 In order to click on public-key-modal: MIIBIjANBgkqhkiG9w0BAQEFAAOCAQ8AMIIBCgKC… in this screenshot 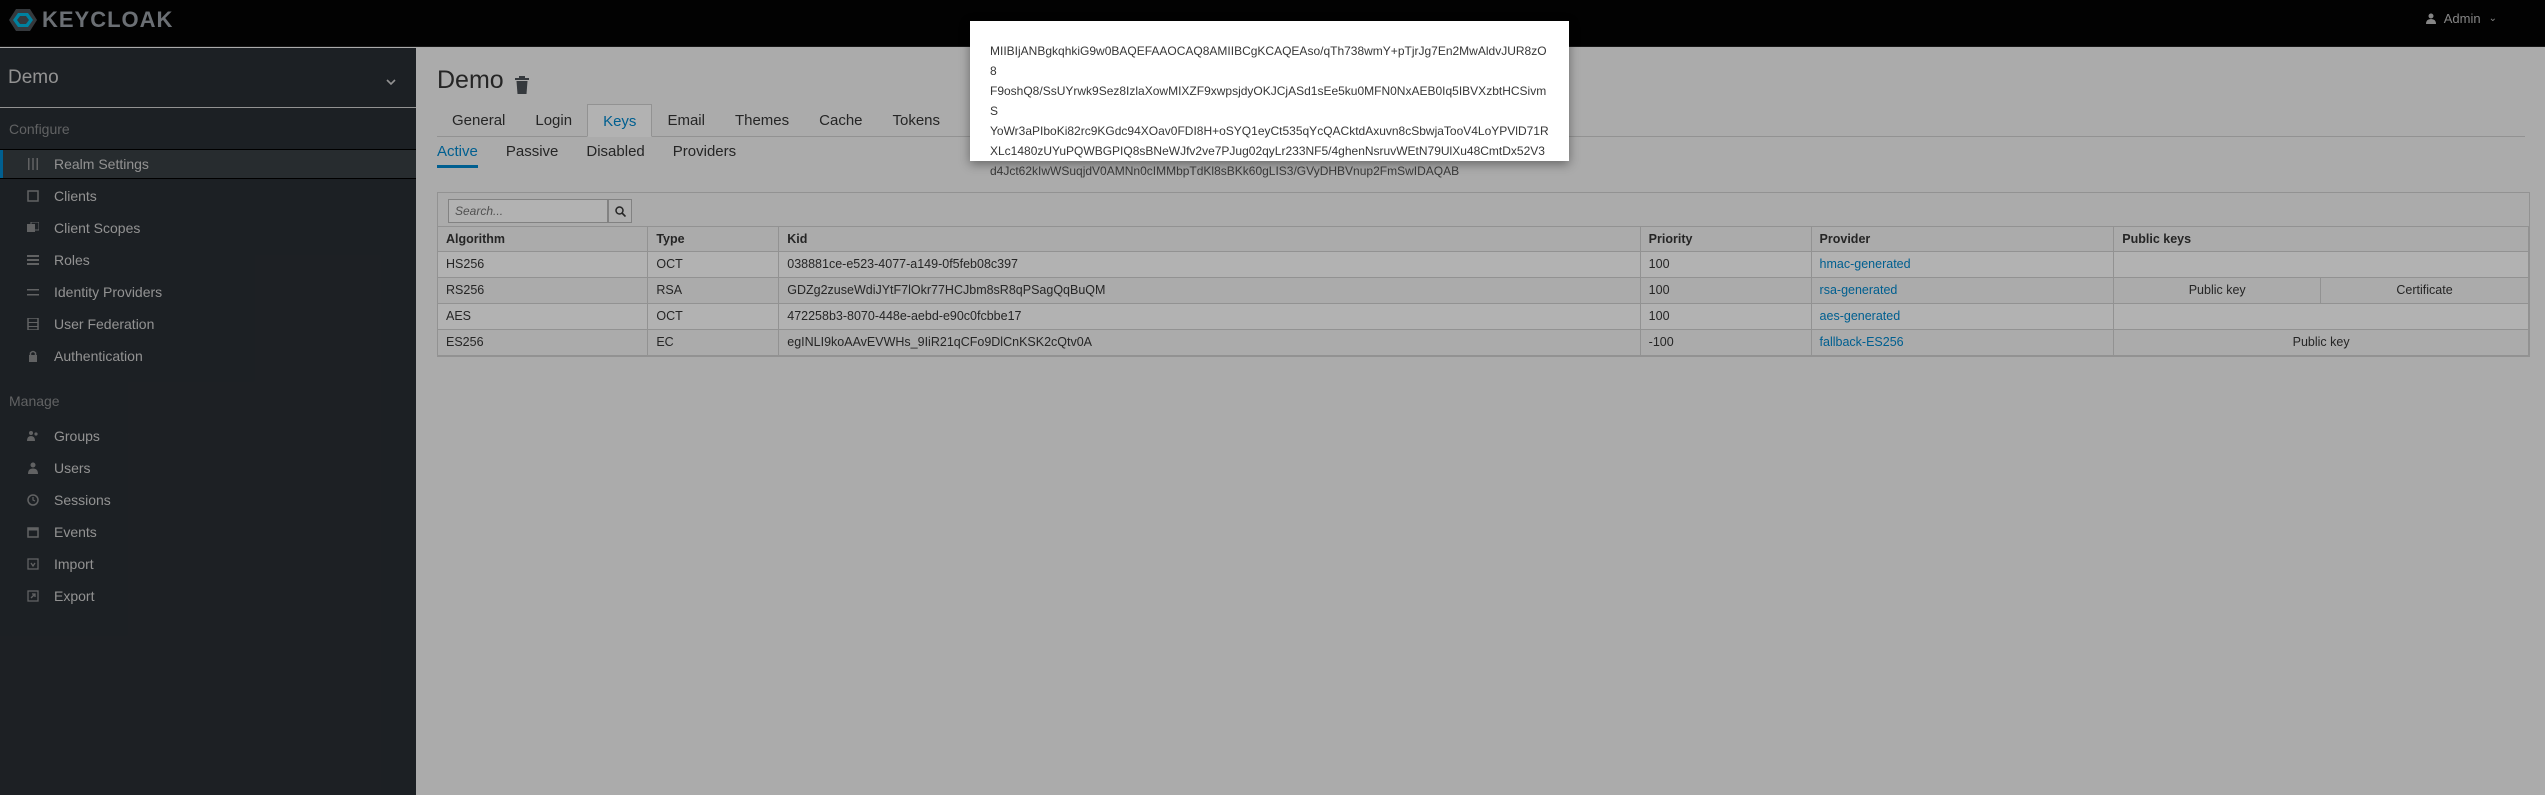, I will do `click(1269, 99)`.